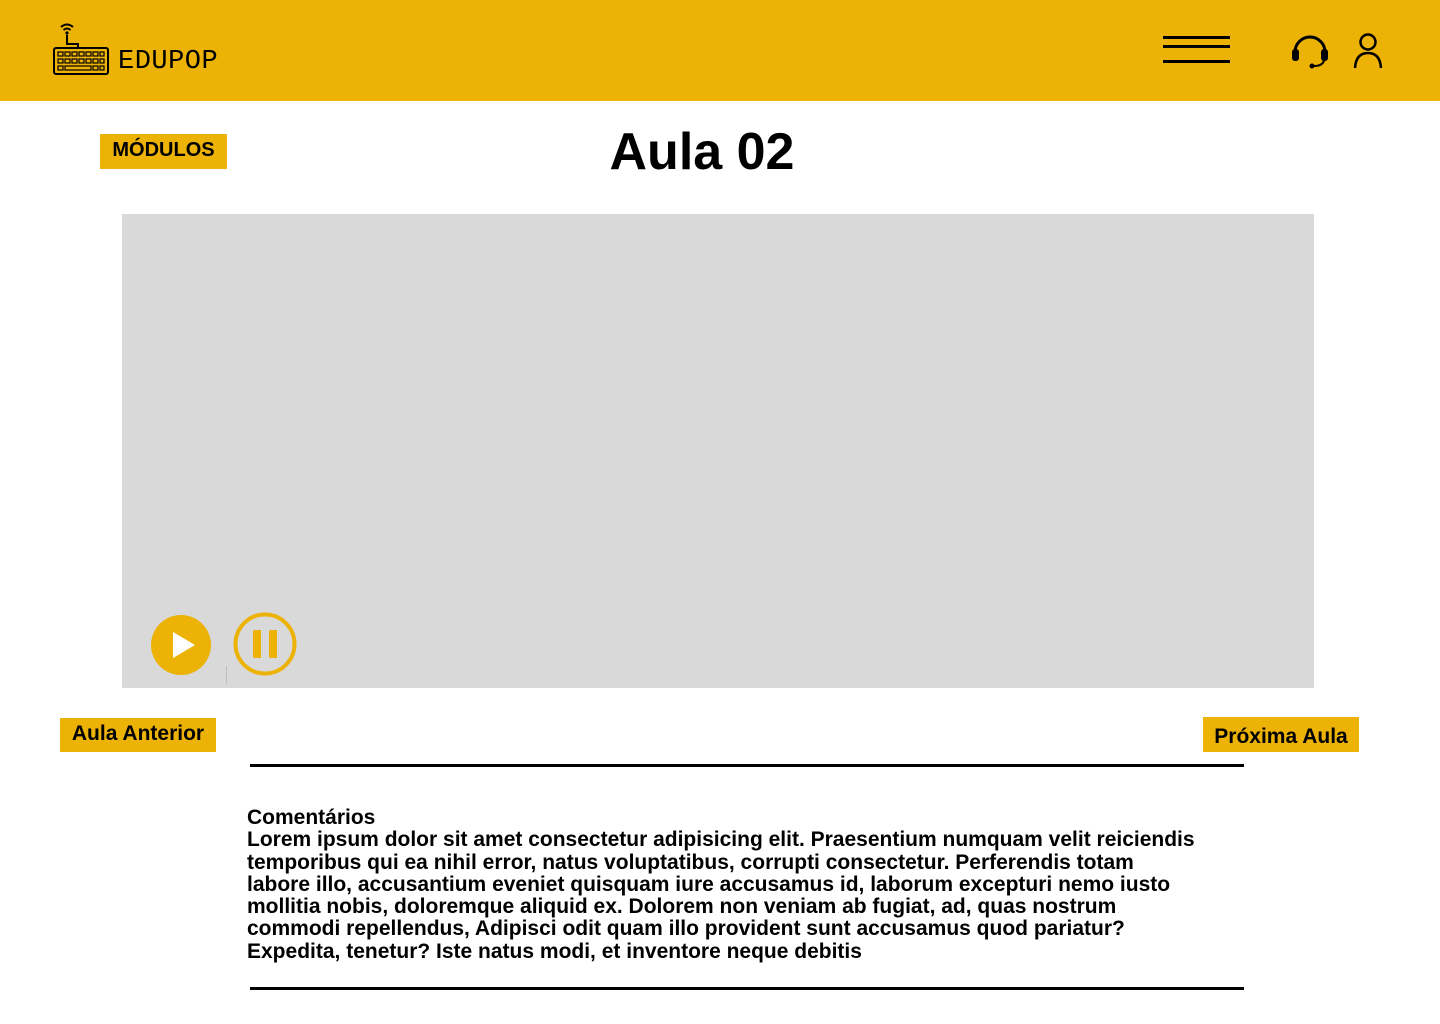  I want to click on pause-icon, so click(265, 644).